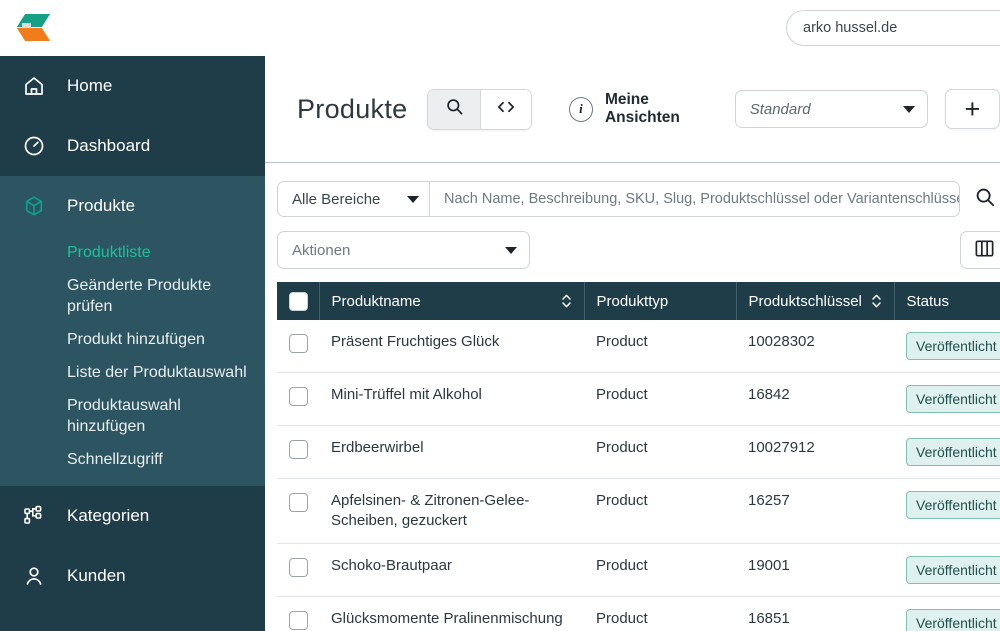 The image size is (1000, 631). I want to click on sidebar-subitem-schnellzugriff: Schnellzugriff, so click(132, 459).